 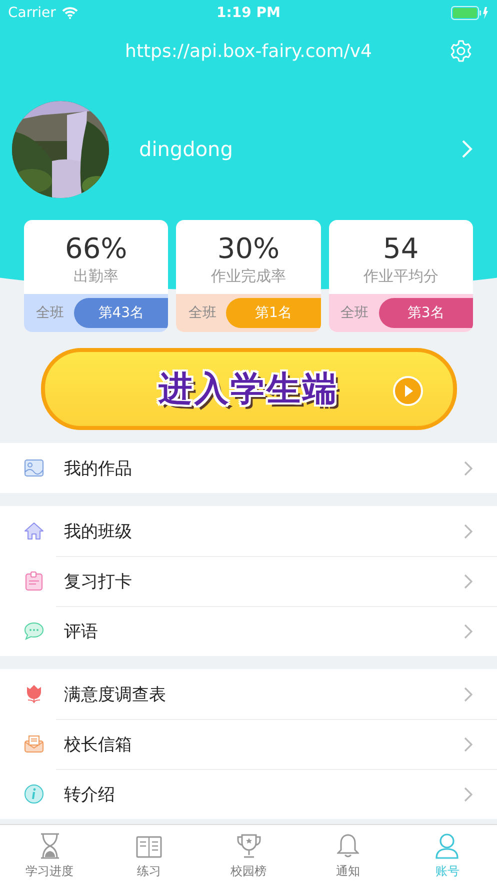 What do you see at coordinates (248, 694) in the screenshot?
I see `menu-item: 满意度调查表` at bounding box center [248, 694].